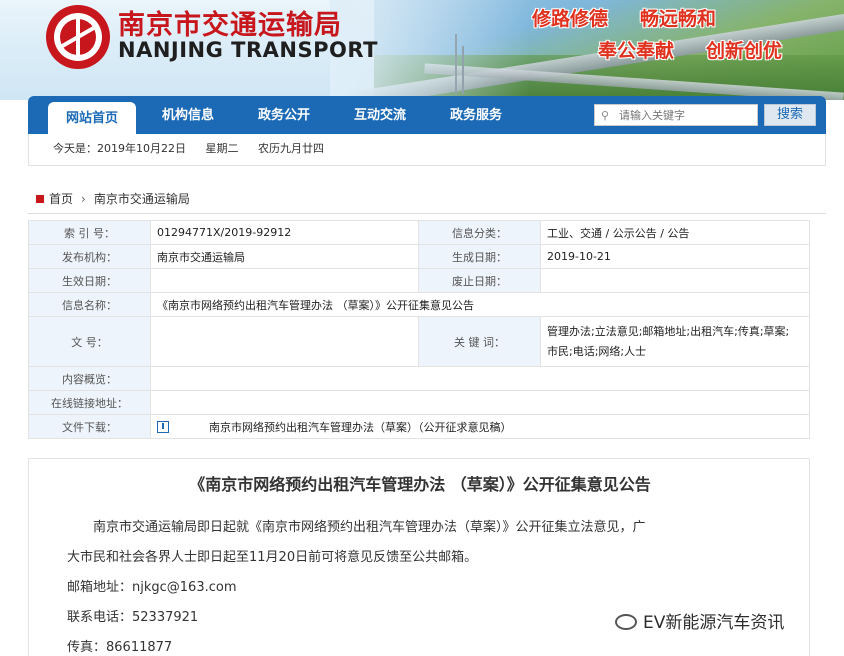 The image size is (844, 656). I want to click on nav-item-home: 网站首页, so click(92, 118).